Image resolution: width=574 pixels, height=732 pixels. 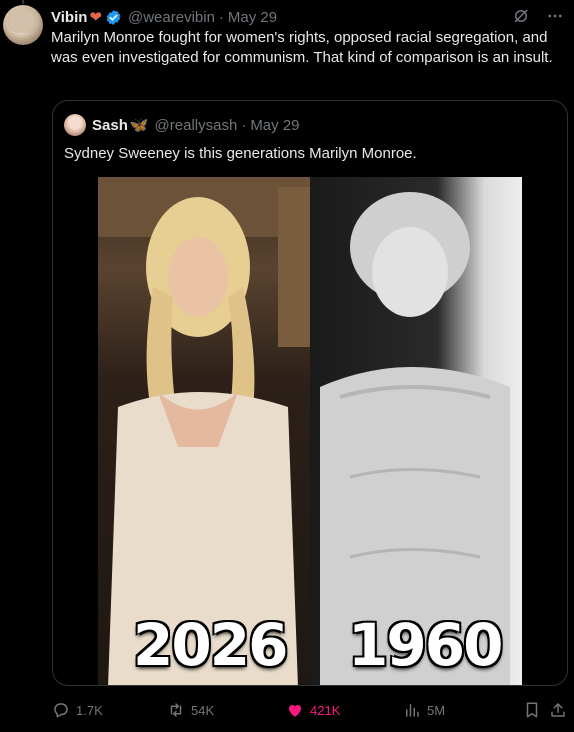 What do you see at coordinates (23, 2) in the screenshot?
I see `thread-line` at bounding box center [23, 2].